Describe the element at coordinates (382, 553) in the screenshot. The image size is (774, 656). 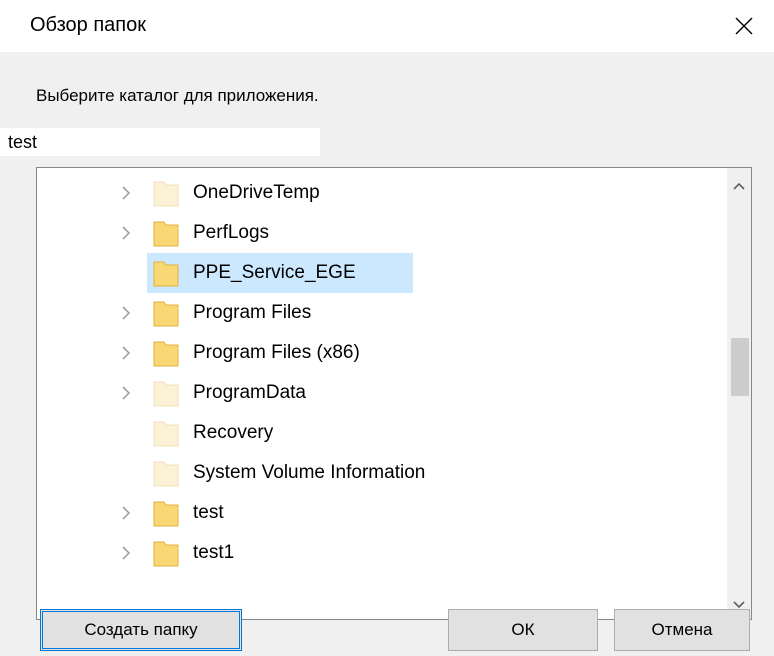
I see `tree-item: test1` at that location.